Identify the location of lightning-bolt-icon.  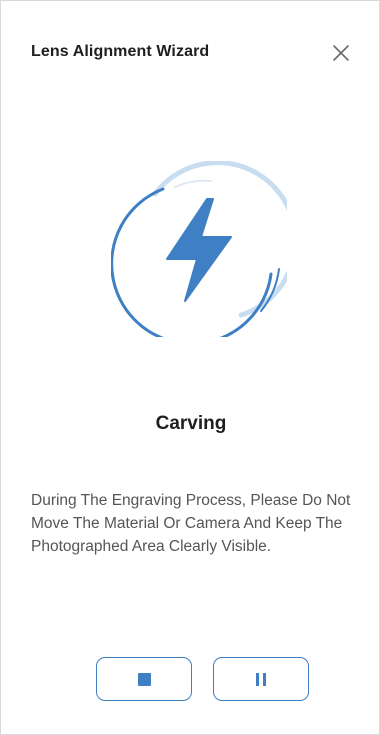
(199, 250).